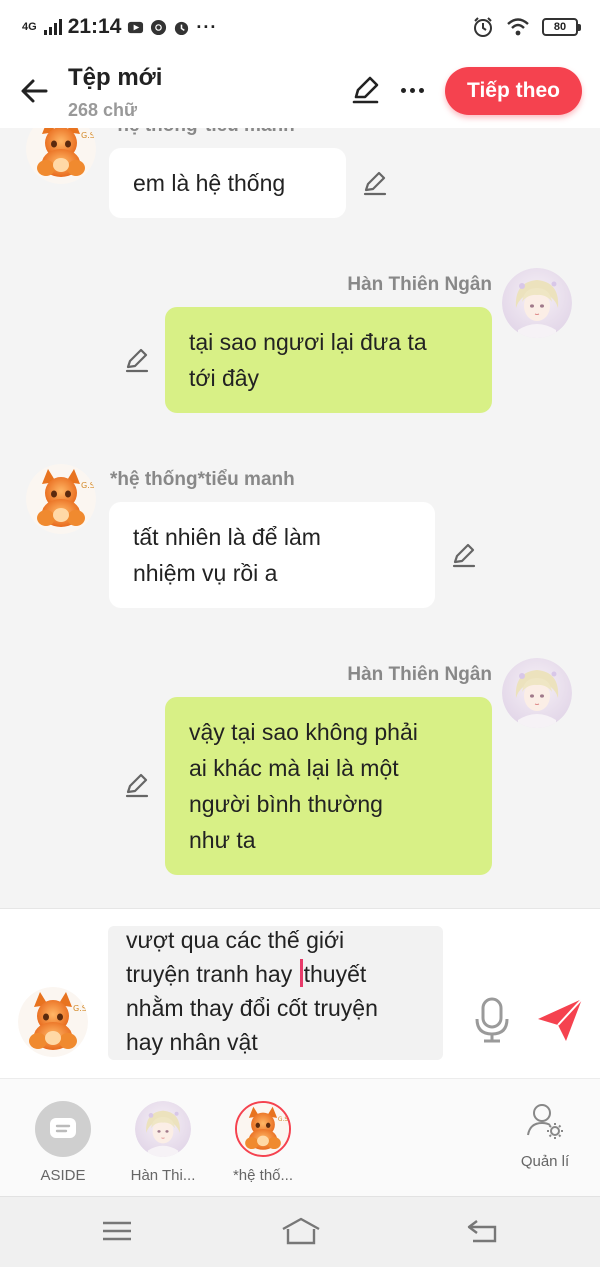 The height and width of the screenshot is (1267, 600). What do you see at coordinates (53, 1022) in the screenshot?
I see `current-speaker-avatar` at bounding box center [53, 1022].